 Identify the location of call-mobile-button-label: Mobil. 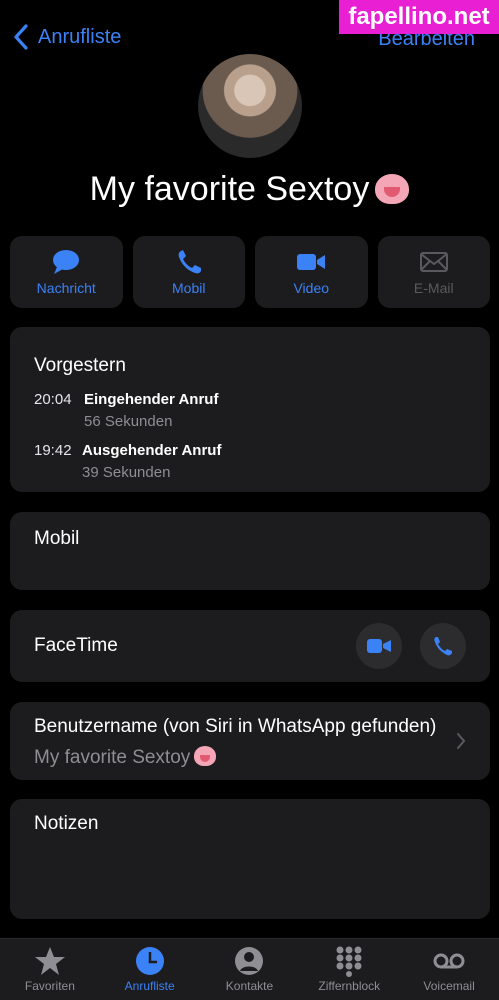
(189, 288).